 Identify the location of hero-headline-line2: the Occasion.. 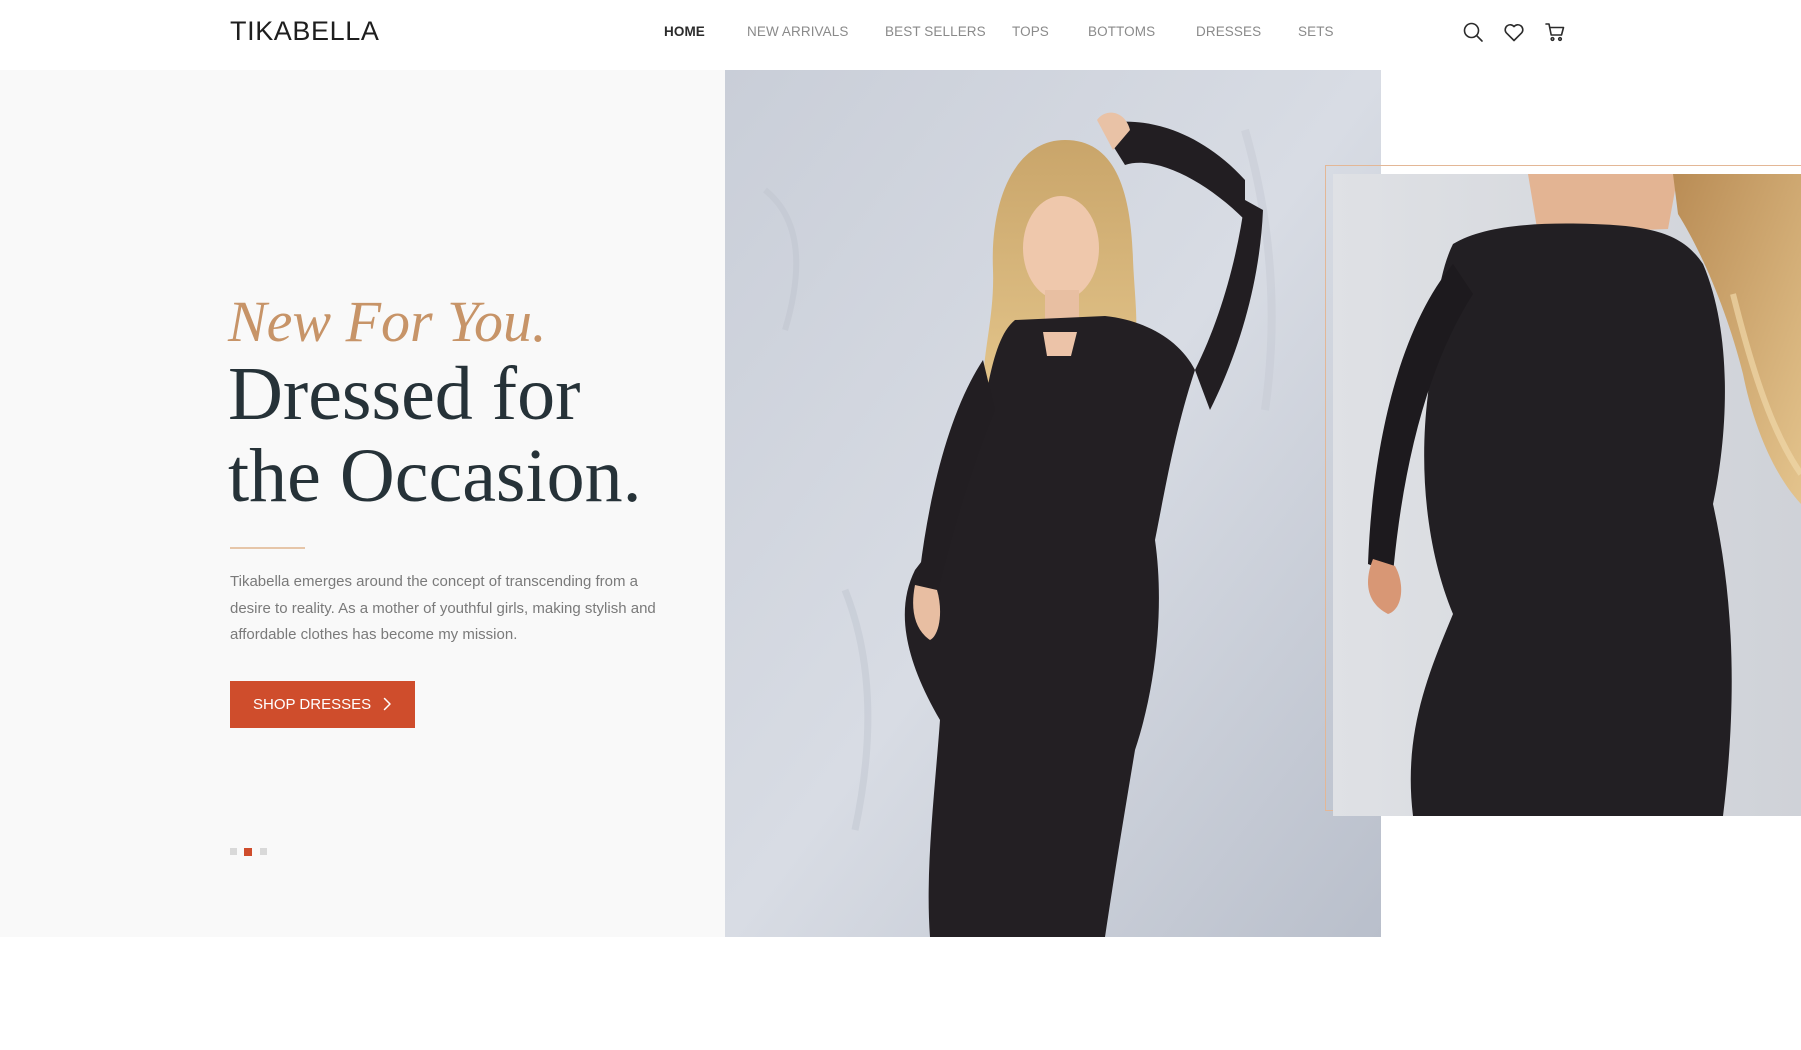
(435, 476).